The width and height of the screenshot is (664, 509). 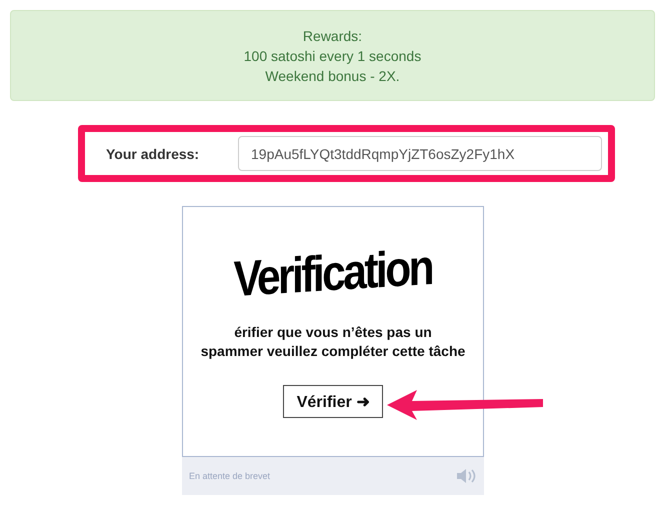 I want to click on address-field: 19pAu5fLYQt3tddRqmpYjZT6osZy2Fy1hX, so click(x=420, y=153).